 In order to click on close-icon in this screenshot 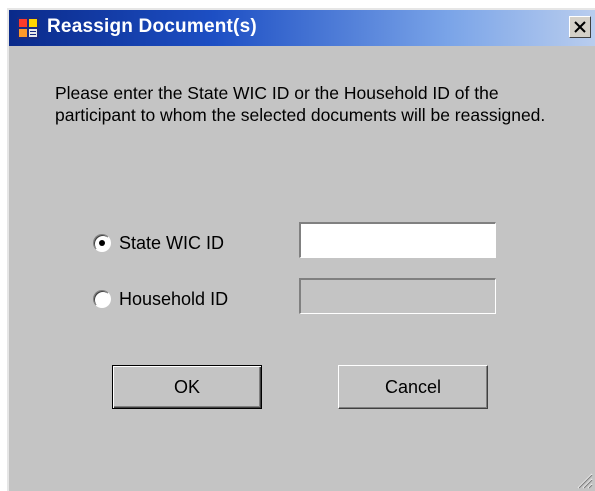, I will do `click(580, 27)`.